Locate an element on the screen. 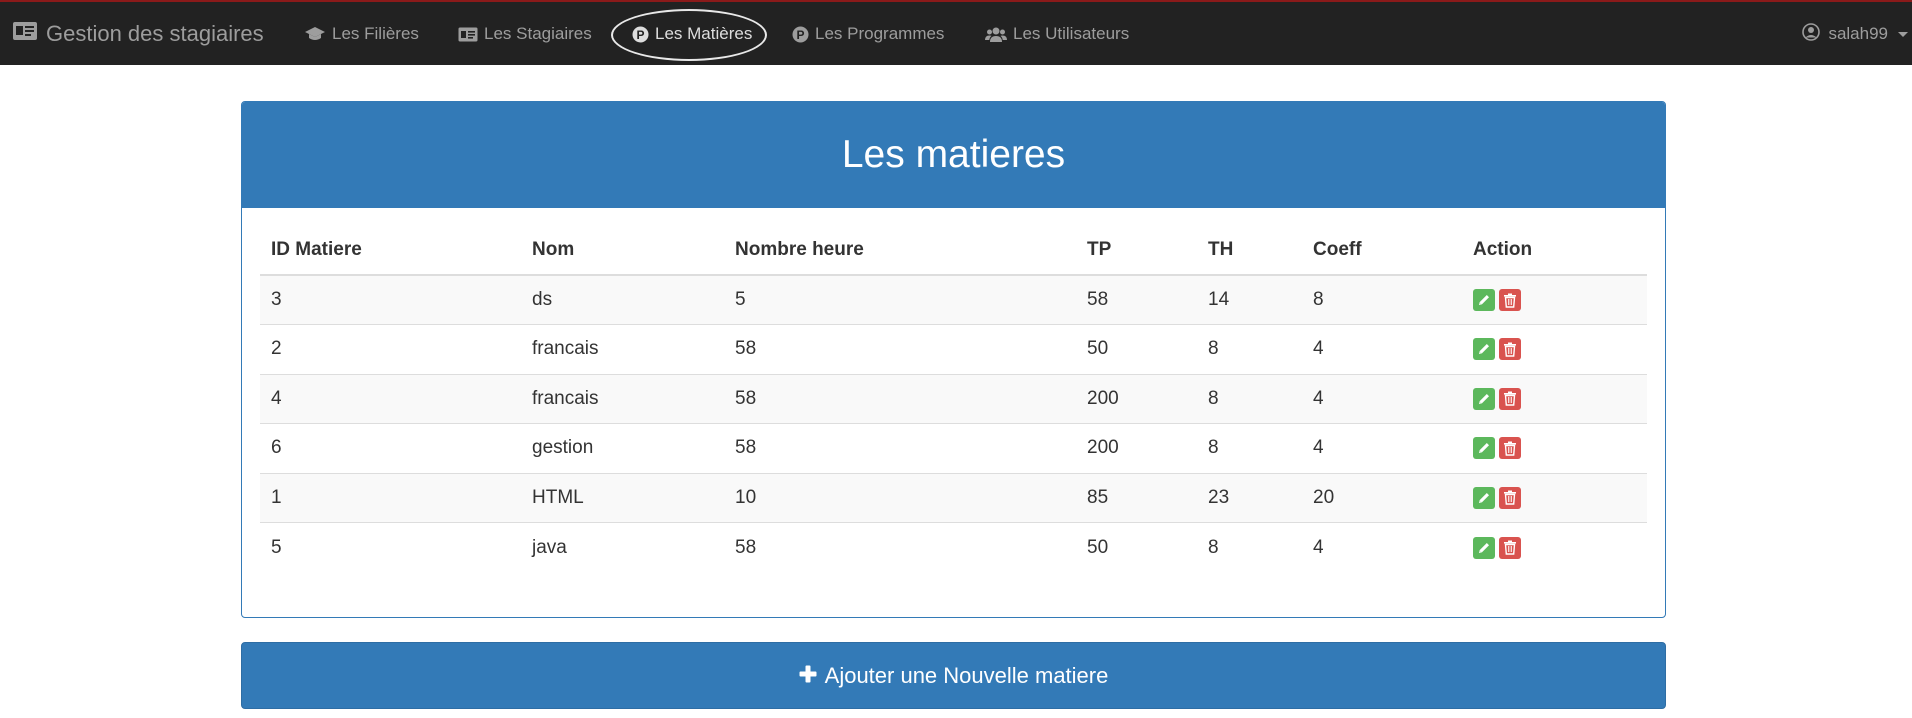  user-menu: salah99 is located at coordinates (1855, 34).